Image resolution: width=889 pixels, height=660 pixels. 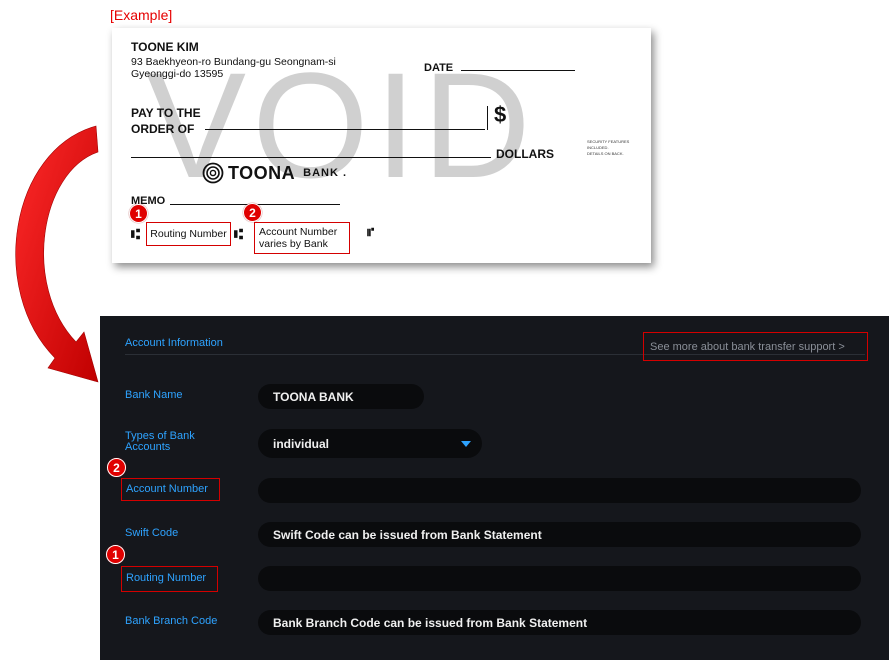 I want to click on check-owner-address-line2: Gyeonggi-do 13595, so click(x=177, y=74).